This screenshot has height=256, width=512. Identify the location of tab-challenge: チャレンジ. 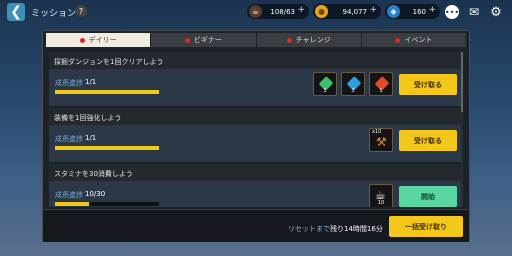
(308, 40).